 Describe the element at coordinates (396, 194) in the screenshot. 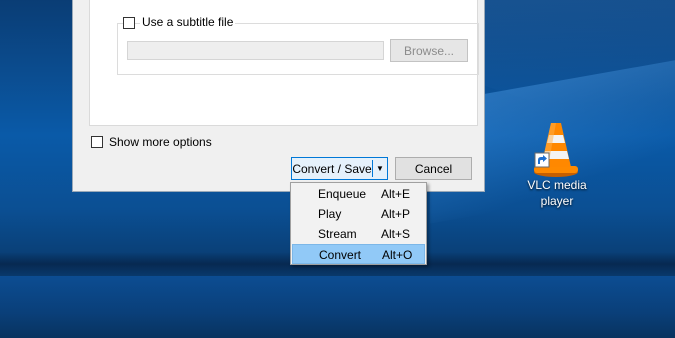

I see `menu-item-shortcut: Alt+E` at that location.